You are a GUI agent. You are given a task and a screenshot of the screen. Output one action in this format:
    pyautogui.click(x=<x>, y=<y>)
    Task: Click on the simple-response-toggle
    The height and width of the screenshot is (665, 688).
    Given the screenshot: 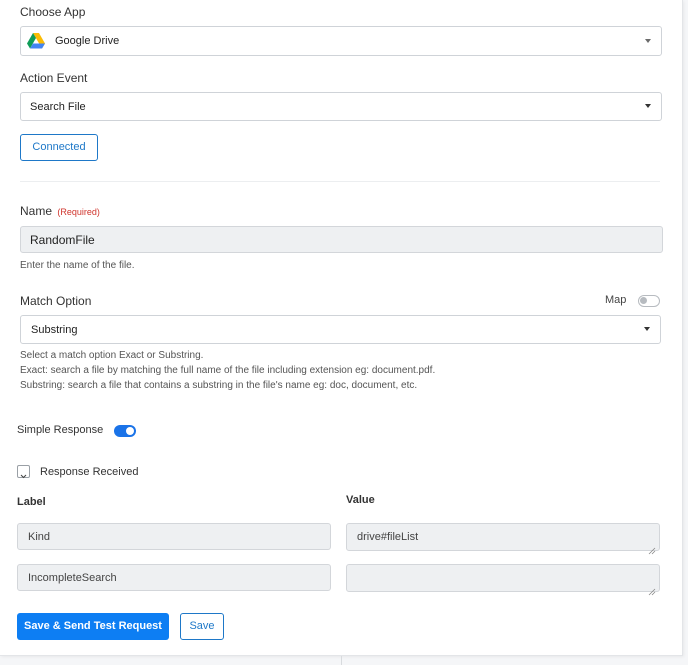 What is the action you would take?
    pyautogui.click(x=125, y=431)
    